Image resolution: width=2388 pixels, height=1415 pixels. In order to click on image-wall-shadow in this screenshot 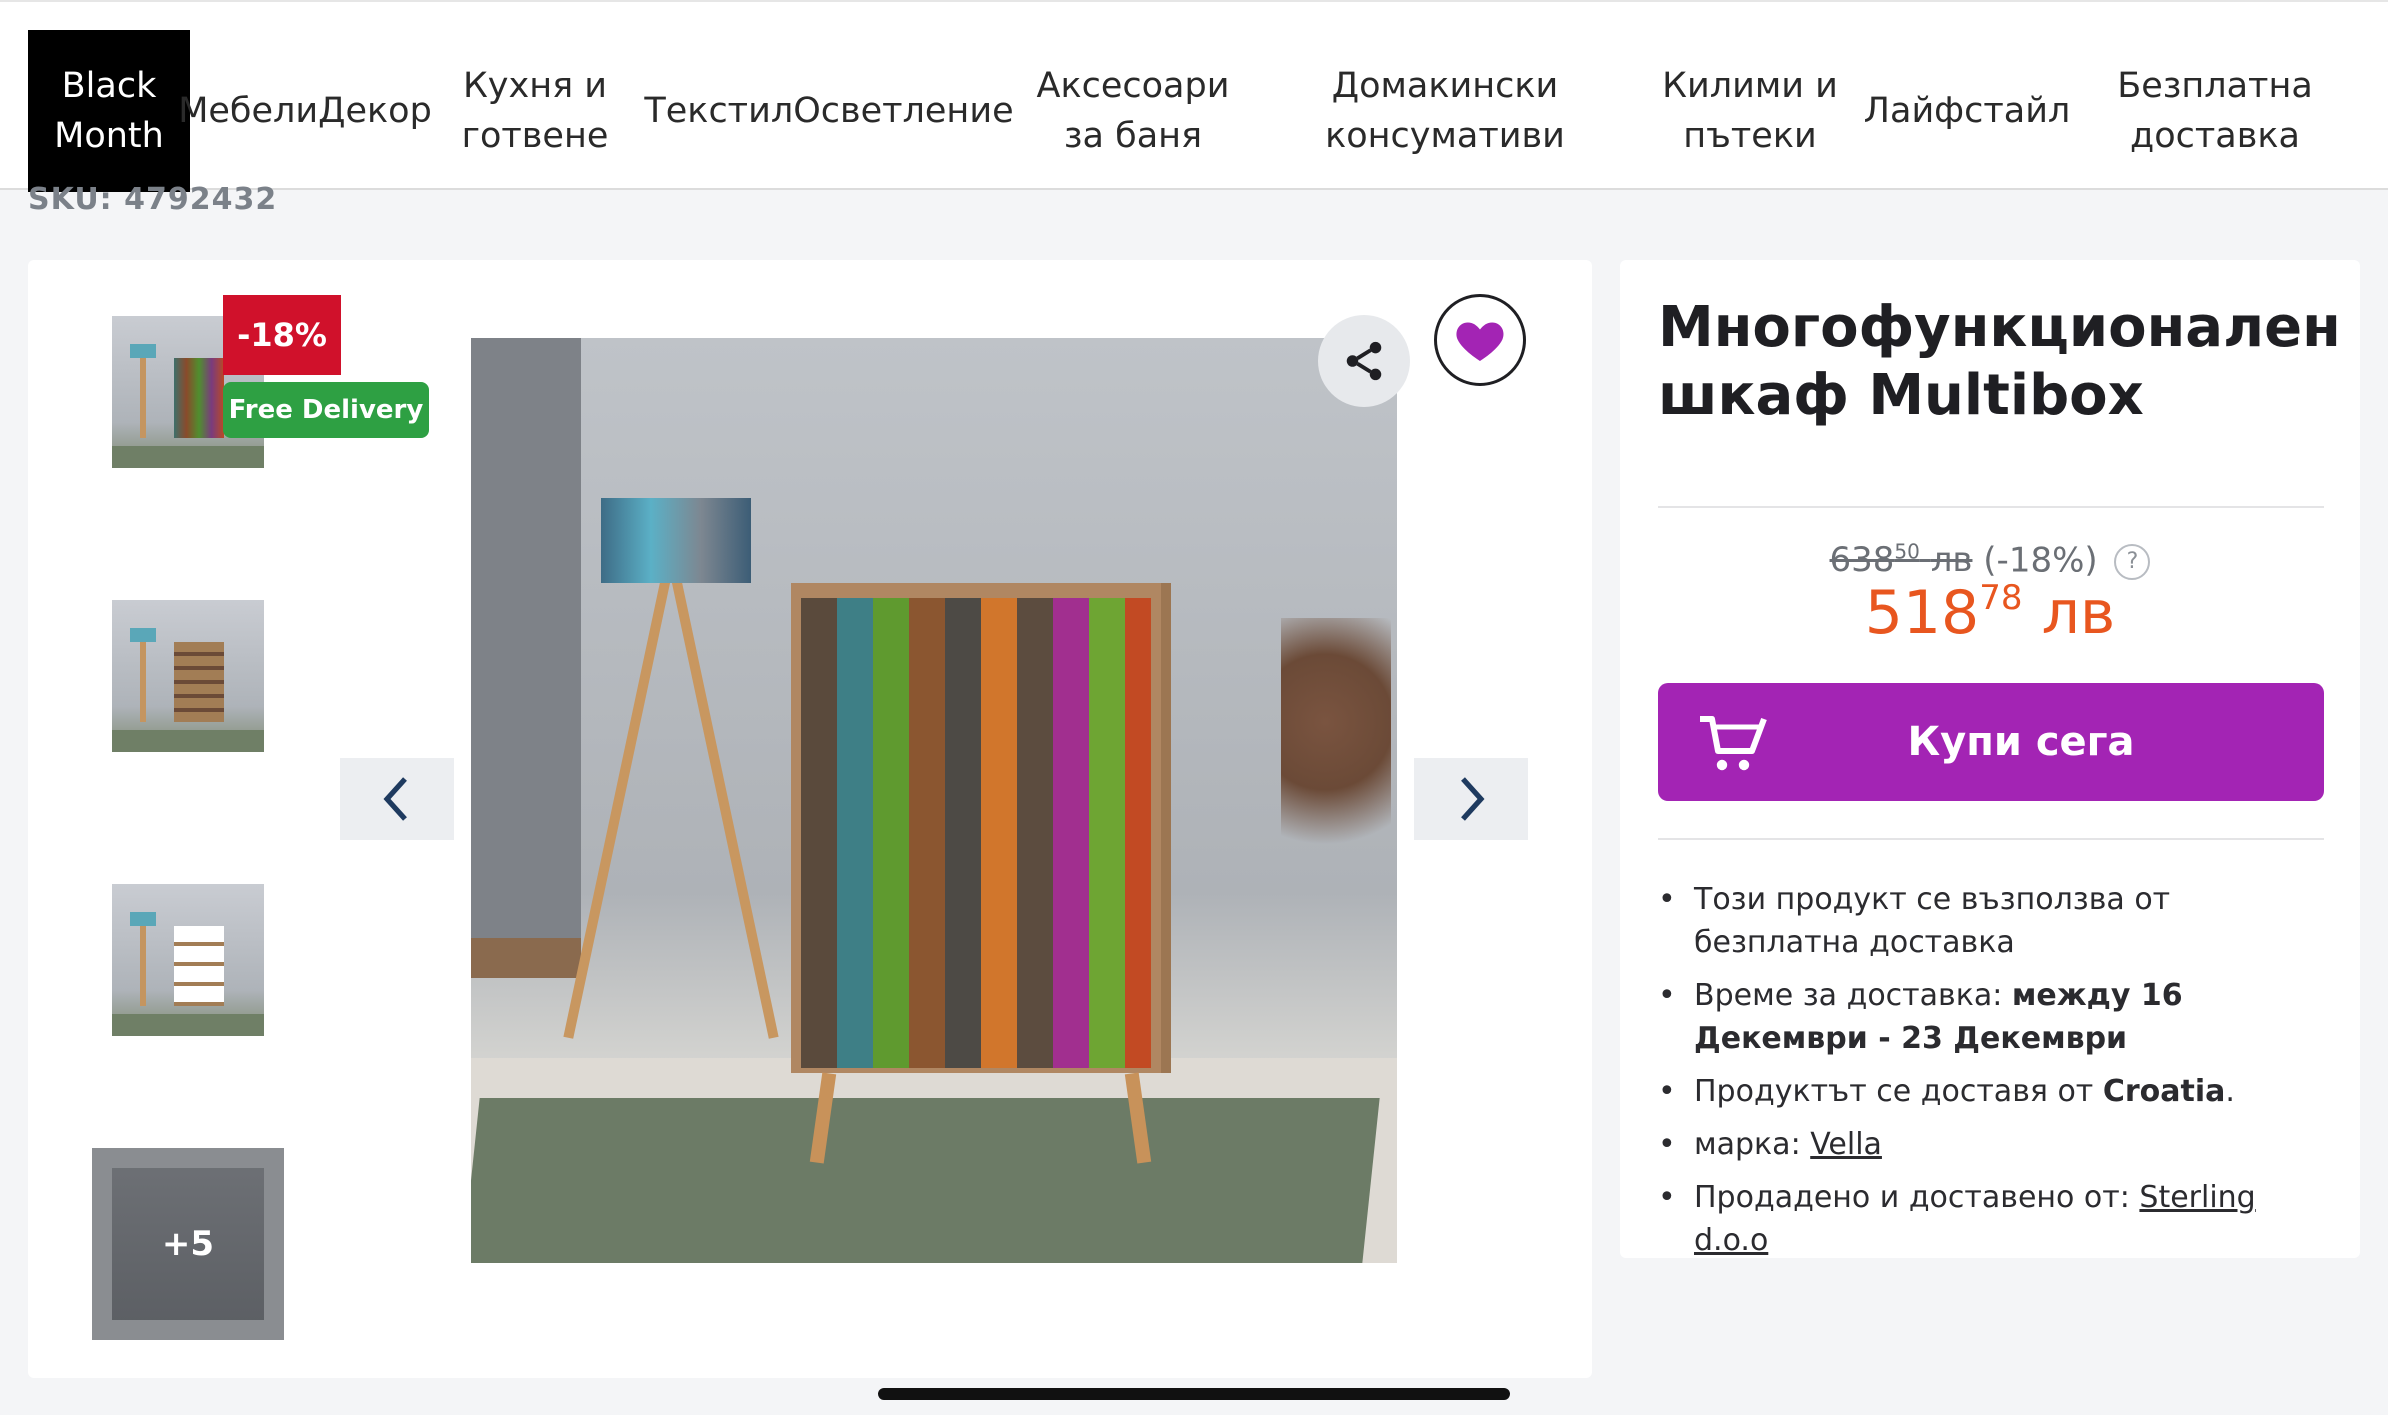, I will do `click(526, 648)`.